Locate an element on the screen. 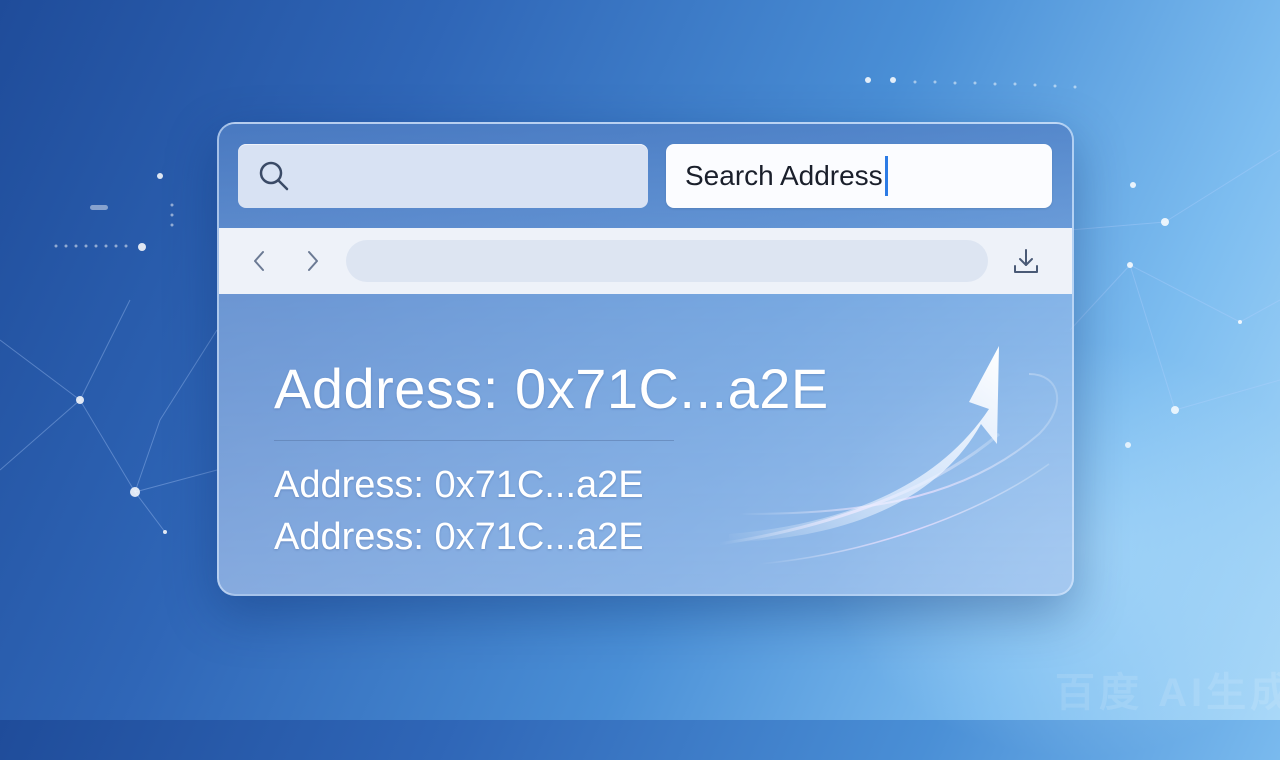 This screenshot has height=760, width=1280. download-icon is located at coordinates (1026, 261).